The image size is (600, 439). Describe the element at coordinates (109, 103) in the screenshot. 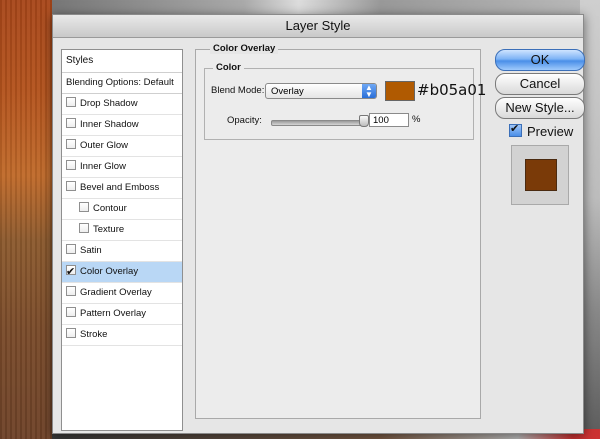

I see `style-item-label: Drop Shadow` at that location.